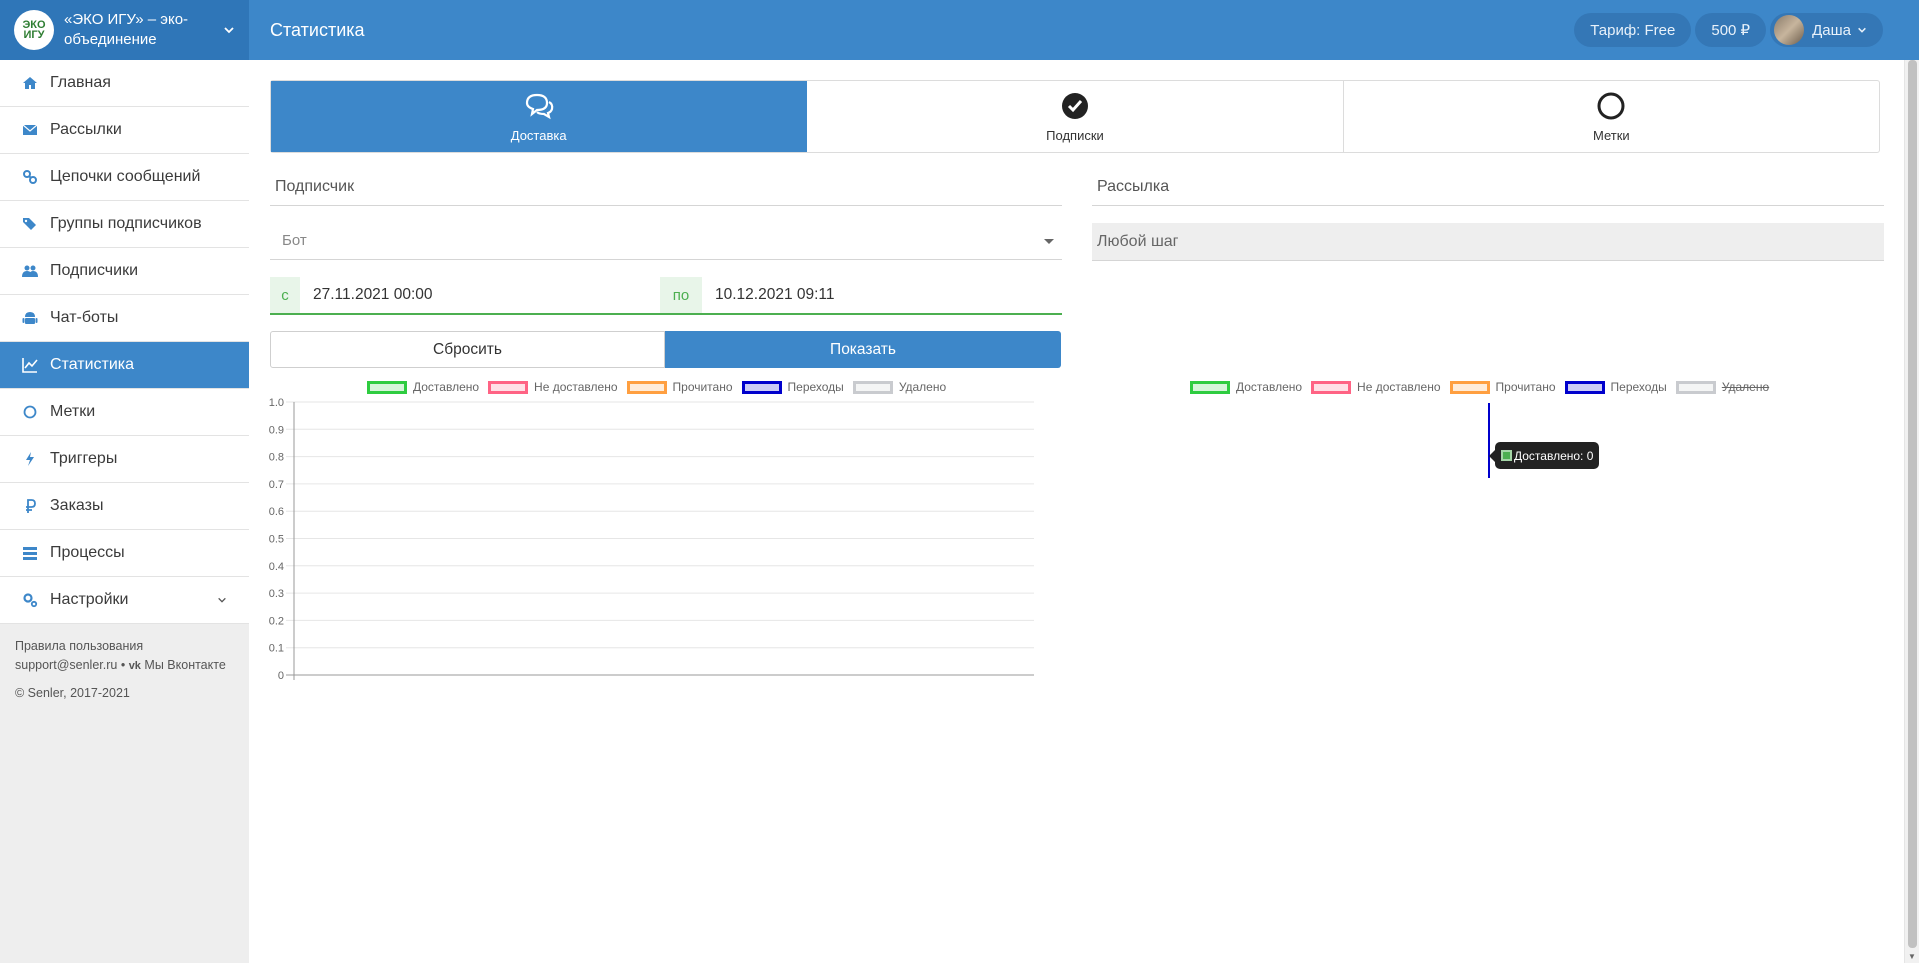  What do you see at coordinates (73, 411) in the screenshot?
I see `sidebar-item-label: Метки` at bounding box center [73, 411].